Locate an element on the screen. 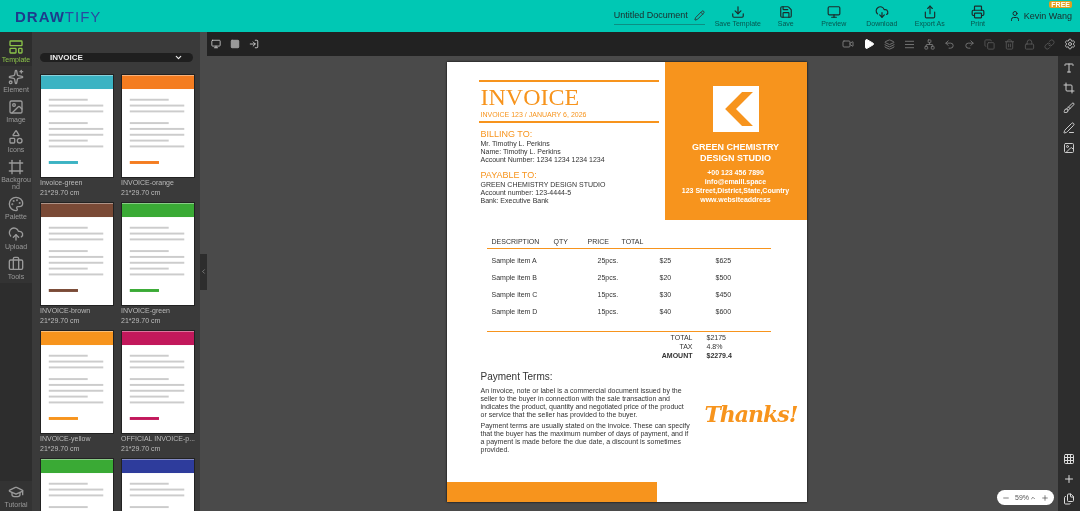 The width and height of the screenshot is (1080, 511). square-icon is located at coordinates (235, 44).